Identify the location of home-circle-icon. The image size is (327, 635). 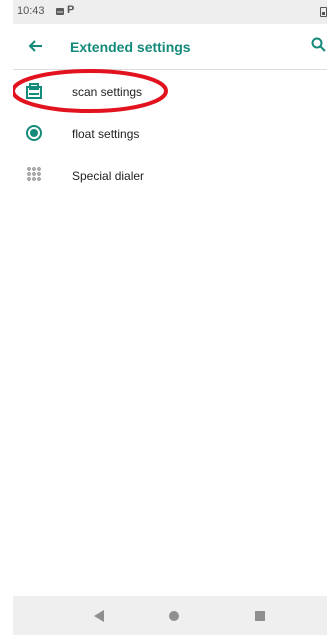
(174, 616).